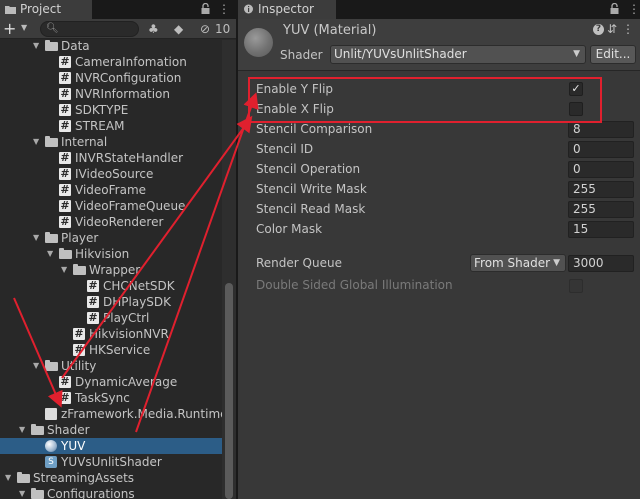 This screenshot has height=499, width=640. I want to click on double-sided-gi-label: Double Sided Global Illumination, so click(354, 285).